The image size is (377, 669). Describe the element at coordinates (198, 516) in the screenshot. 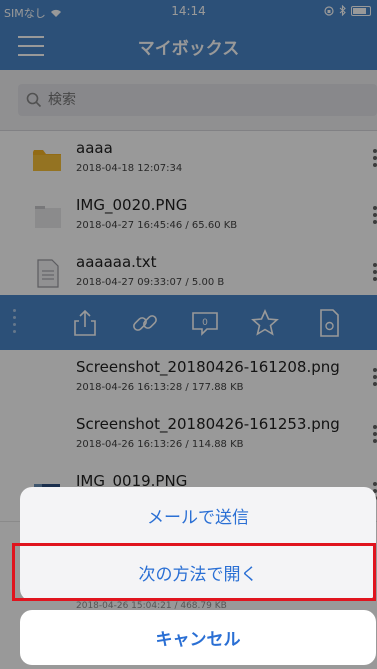

I see `send-email-button: メールで送信` at that location.